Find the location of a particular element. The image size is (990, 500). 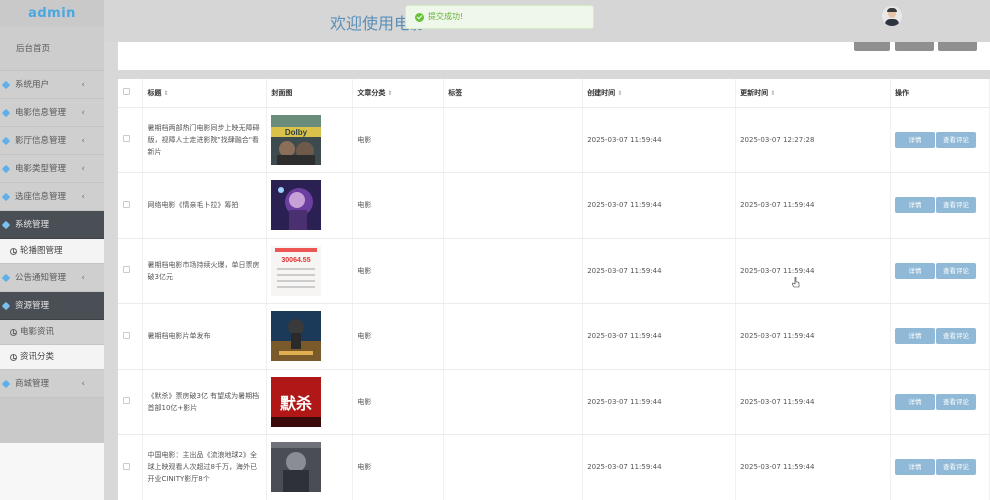

column-label: 更新时间 is located at coordinates (754, 92).